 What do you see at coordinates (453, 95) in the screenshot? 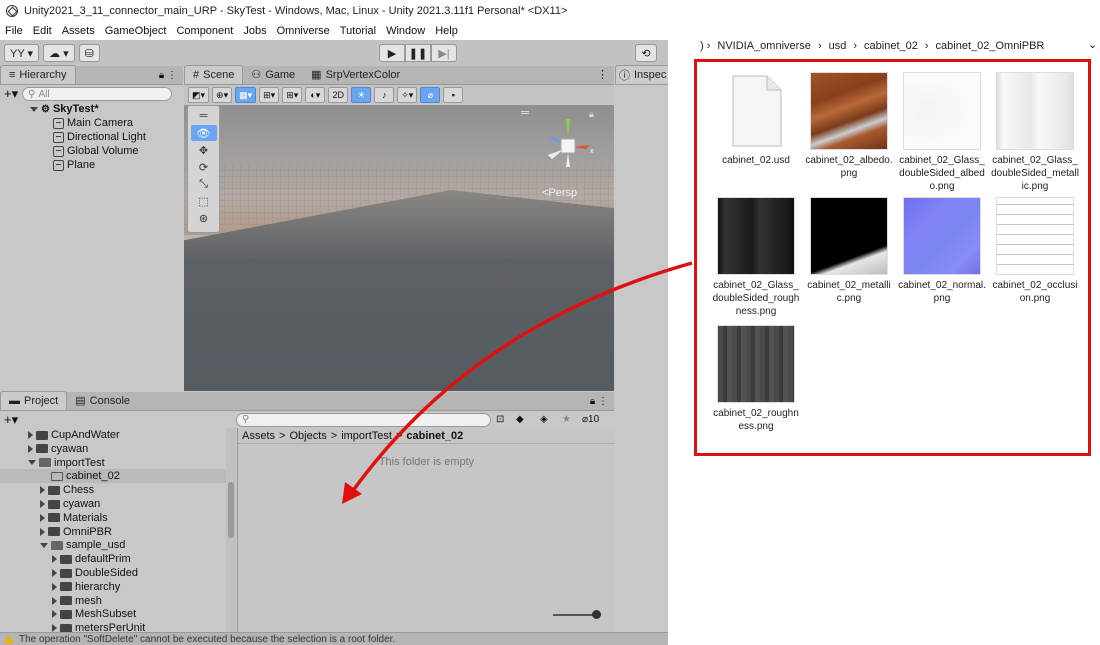
I see `gizmos-button: ▪` at bounding box center [453, 95].